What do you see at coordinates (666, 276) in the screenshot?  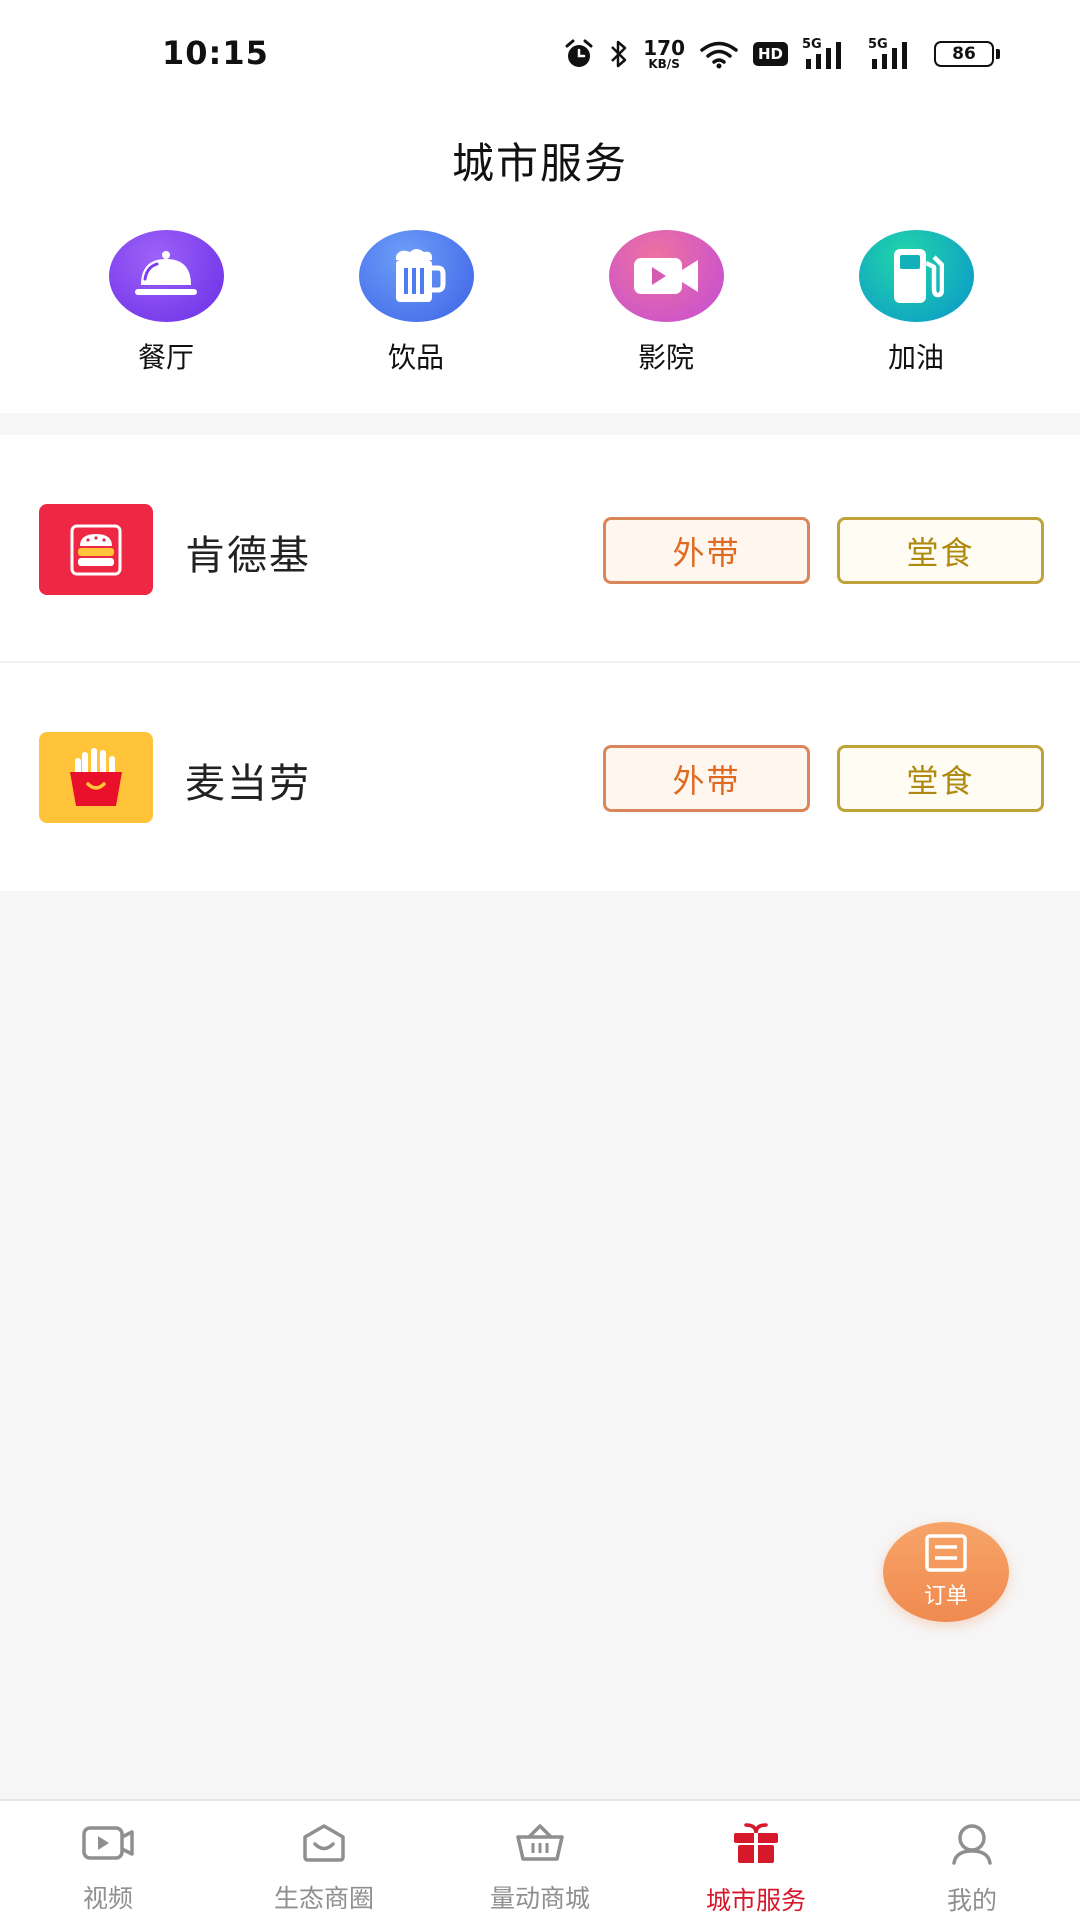 I see `video-camera-icon` at bounding box center [666, 276].